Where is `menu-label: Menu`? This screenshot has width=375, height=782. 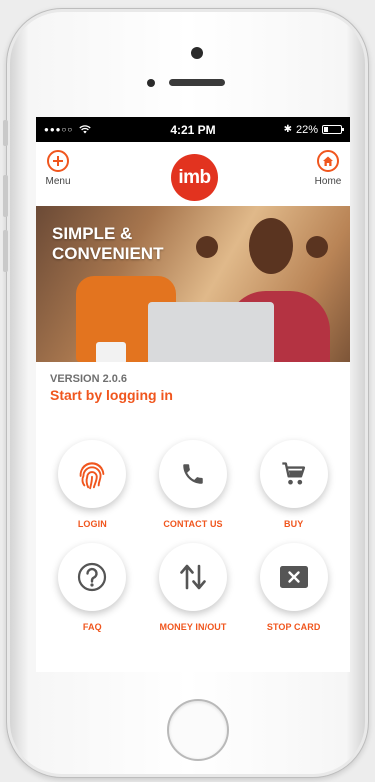 menu-label: Menu is located at coordinates (58, 181).